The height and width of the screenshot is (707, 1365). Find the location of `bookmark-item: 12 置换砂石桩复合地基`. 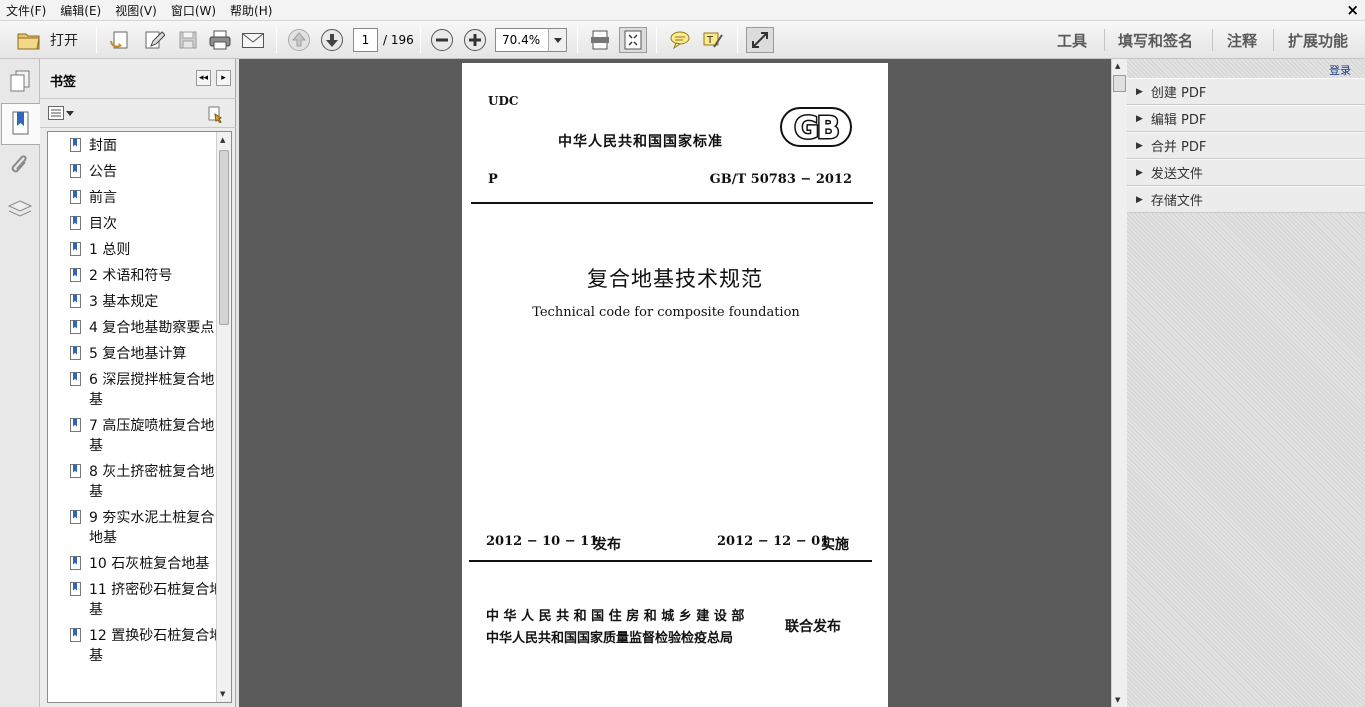

bookmark-item: 12 置换砂石桩复合地基 is located at coordinates (139, 646).